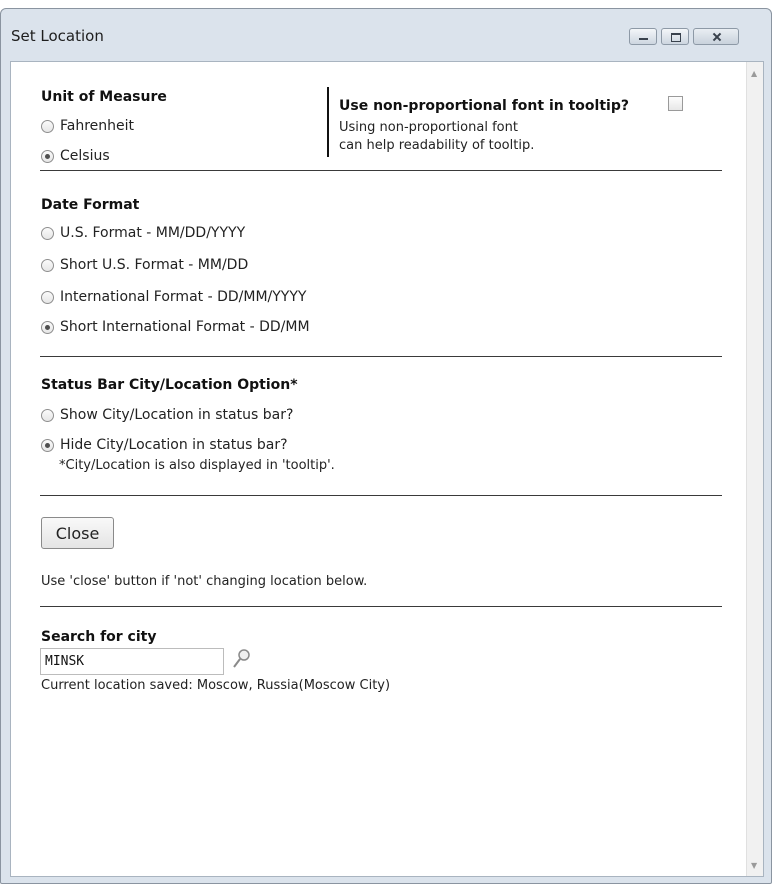 The width and height of the screenshot is (774, 886). Describe the element at coordinates (99, 637) in the screenshot. I see `search-heading: Search for city` at that location.